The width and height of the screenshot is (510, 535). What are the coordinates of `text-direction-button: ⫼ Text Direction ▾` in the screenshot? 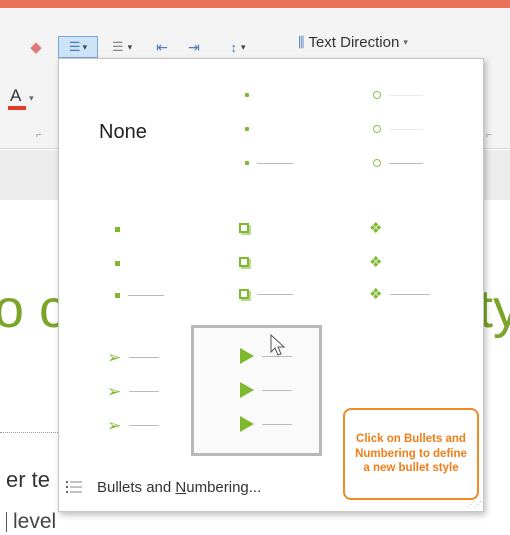 It's located at (353, 42).